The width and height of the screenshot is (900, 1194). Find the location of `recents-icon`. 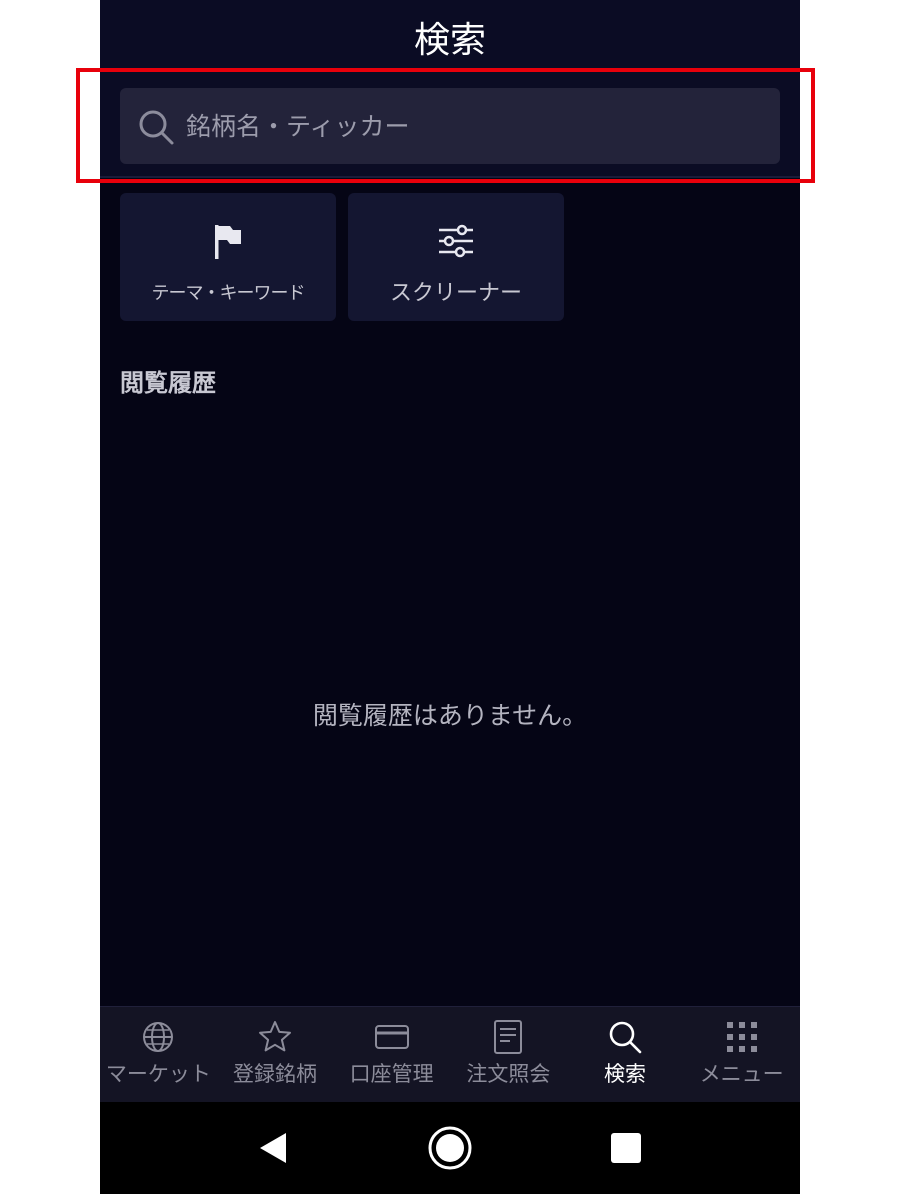

recents-icon is located at coordinates (626, 1148).